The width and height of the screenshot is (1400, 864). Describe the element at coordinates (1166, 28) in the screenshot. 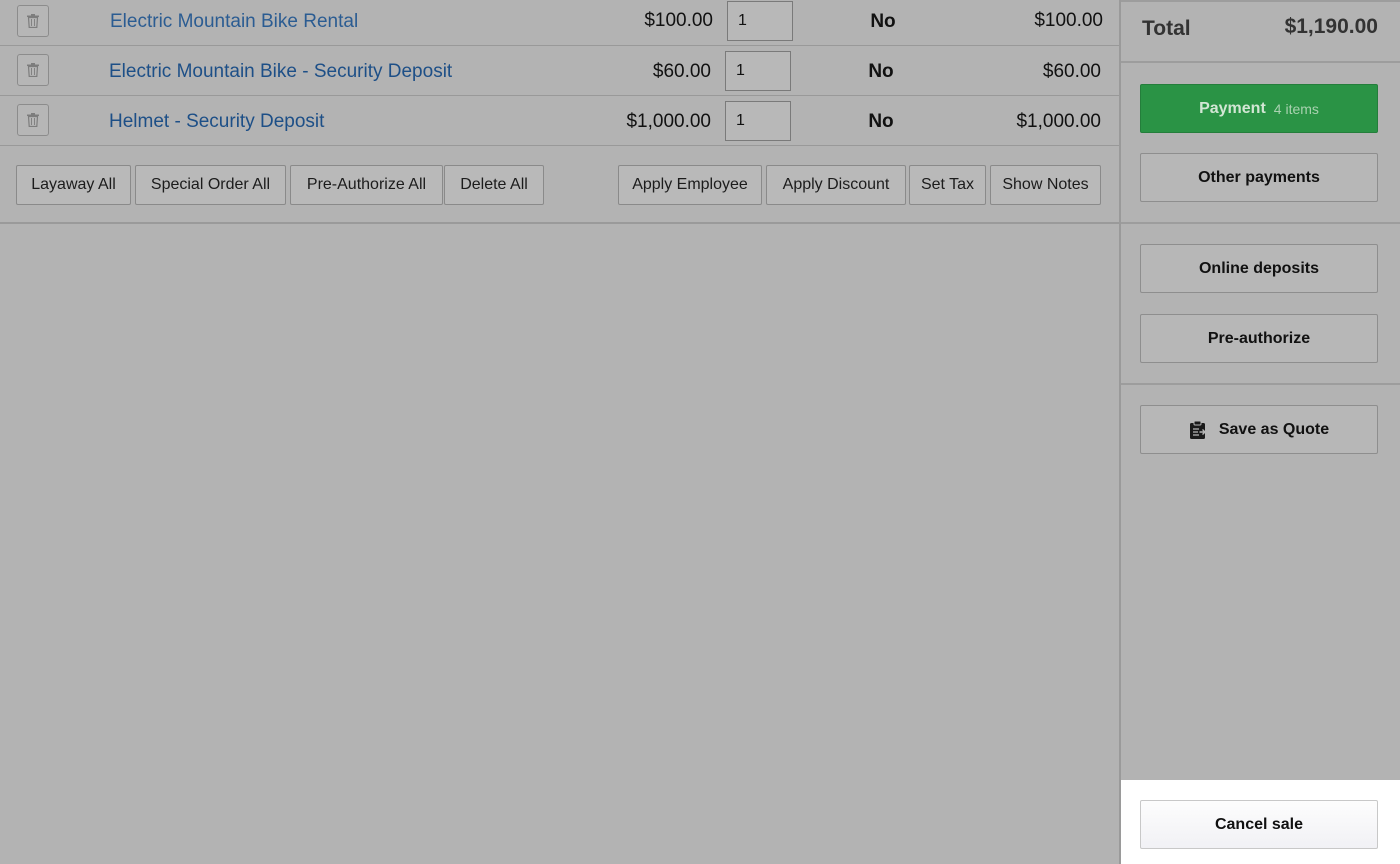

I see `total-label: Total` at that location.